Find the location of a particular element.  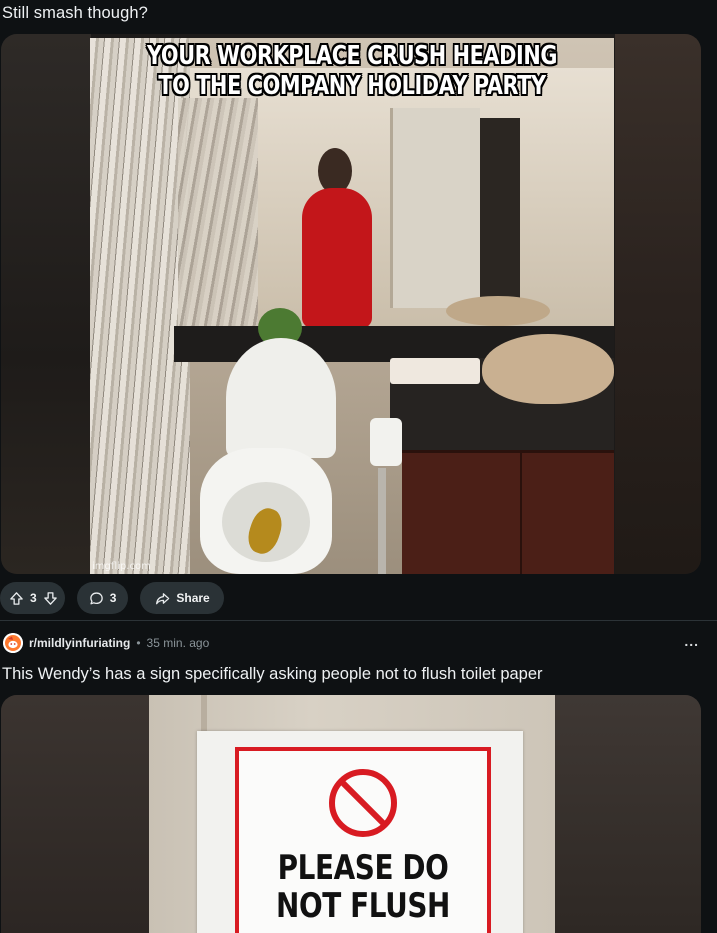

do-not-flush-sign: PLEASE DO NOT FLUSH is located at coordinates (363, 840).